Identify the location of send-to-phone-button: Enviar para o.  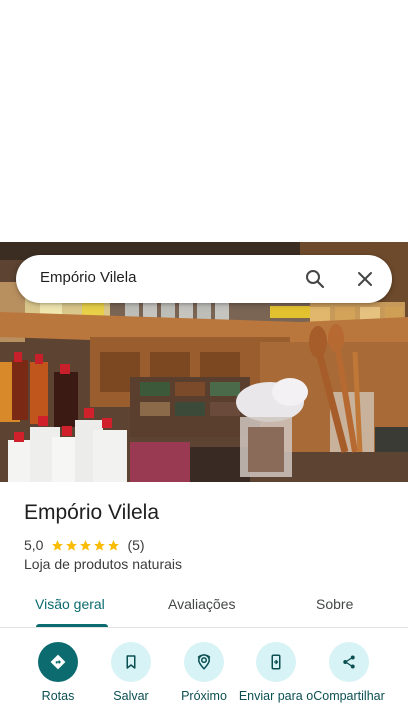
(276, 672).